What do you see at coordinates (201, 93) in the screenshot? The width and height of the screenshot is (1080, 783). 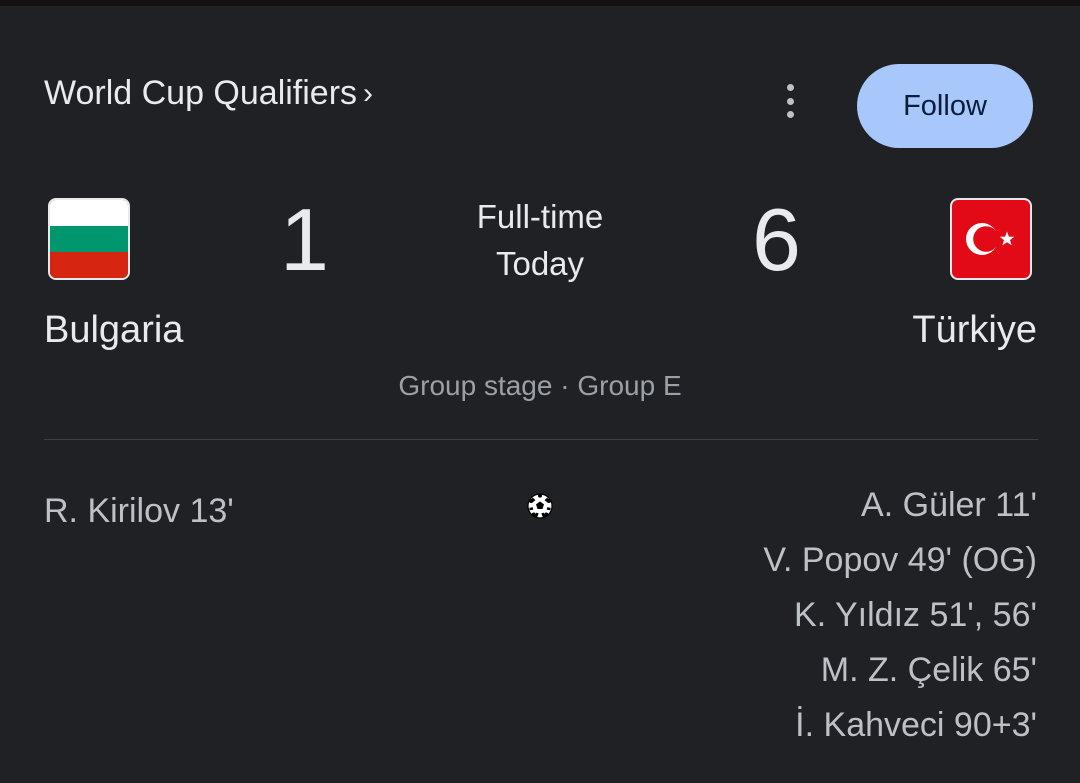 I see `competition-title: World Cup Qualifiers` at bounding box center [201, 93].